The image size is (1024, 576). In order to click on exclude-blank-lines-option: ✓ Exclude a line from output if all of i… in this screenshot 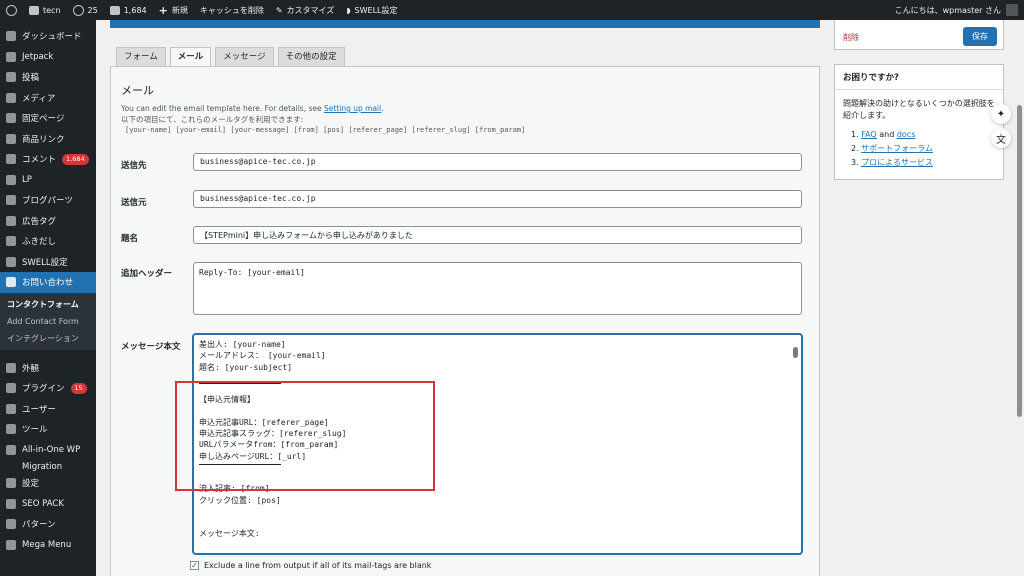, I will do `click(310, 565)`.